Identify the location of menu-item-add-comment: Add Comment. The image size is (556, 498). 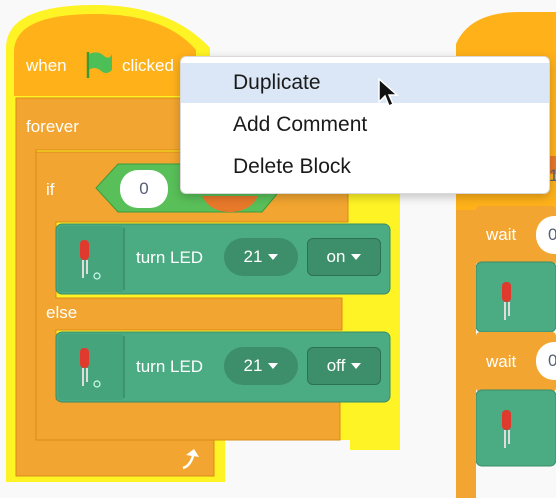
(365, 125).